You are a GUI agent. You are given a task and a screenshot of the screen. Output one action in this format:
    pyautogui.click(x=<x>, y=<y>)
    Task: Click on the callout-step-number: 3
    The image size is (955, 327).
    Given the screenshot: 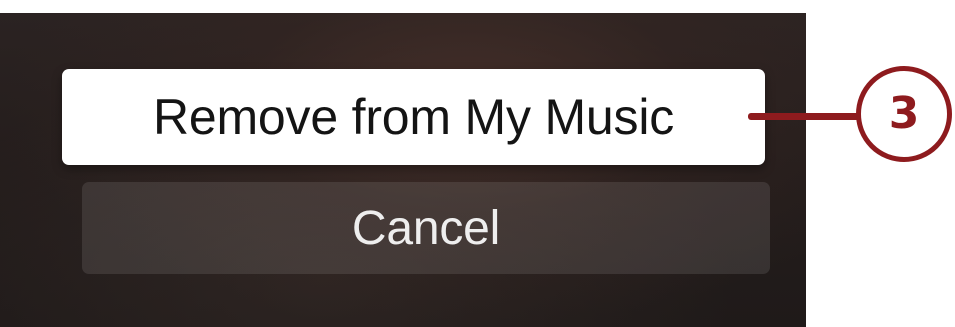 What is the action you would take?
    pyautogui.click(x=904, y=113)
    